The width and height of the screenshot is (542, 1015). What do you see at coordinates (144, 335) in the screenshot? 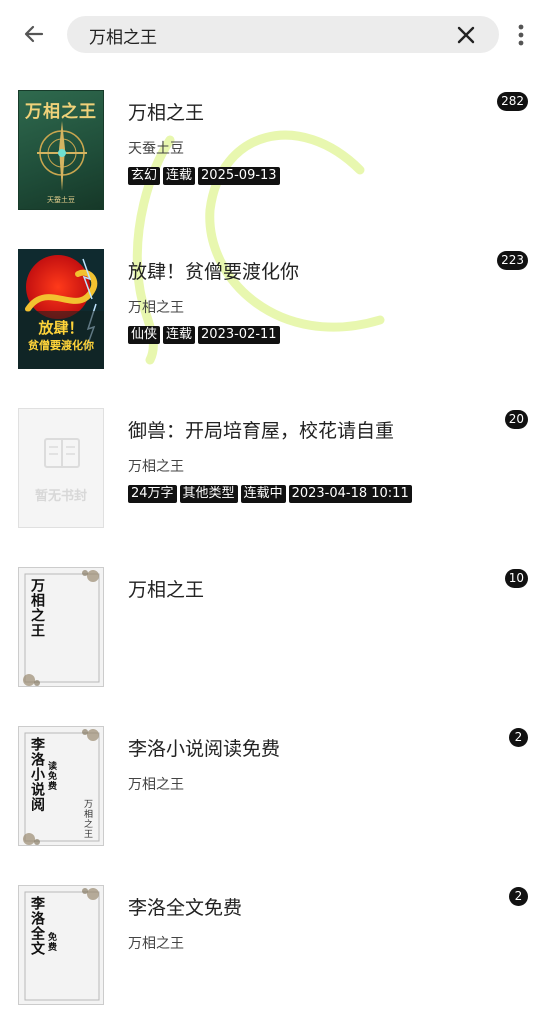
I see `tag-genre: 仙侠` at bounding box center [144, 335].